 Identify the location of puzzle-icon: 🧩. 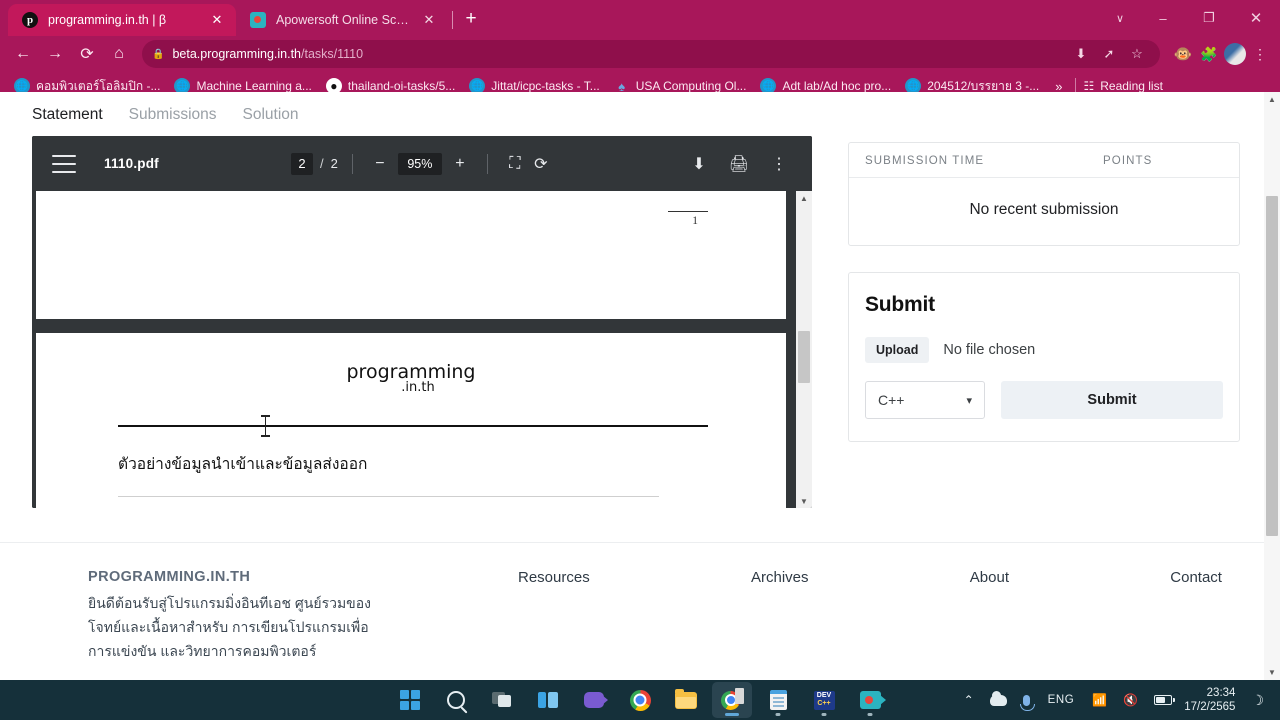
(1209, 54).